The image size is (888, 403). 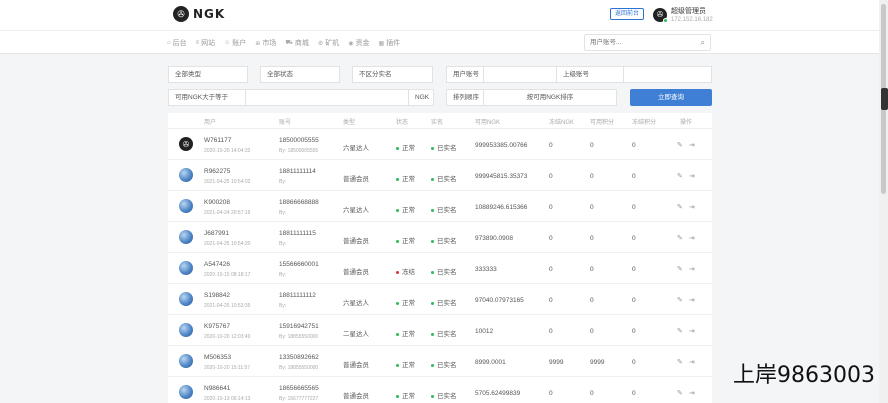 I want to click on nav-item-2: ☺ 账户, so click(x=235, y=43).